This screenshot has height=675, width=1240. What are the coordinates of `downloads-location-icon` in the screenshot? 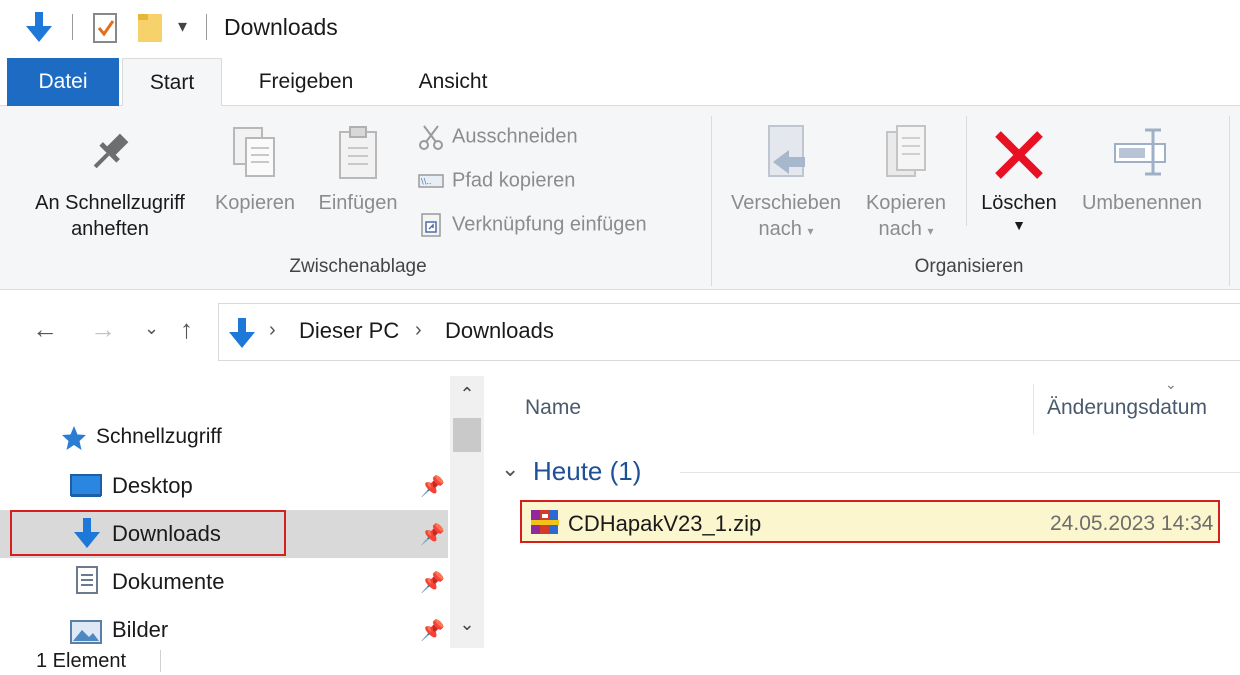 It's located at (242, 335).